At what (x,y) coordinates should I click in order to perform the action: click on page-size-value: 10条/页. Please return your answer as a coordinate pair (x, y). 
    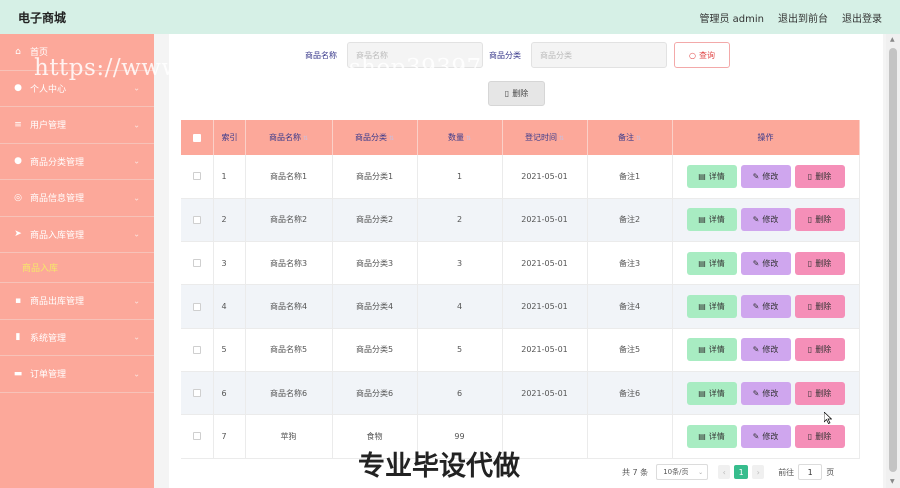
    Looking at the image, I should click on (676, 472).